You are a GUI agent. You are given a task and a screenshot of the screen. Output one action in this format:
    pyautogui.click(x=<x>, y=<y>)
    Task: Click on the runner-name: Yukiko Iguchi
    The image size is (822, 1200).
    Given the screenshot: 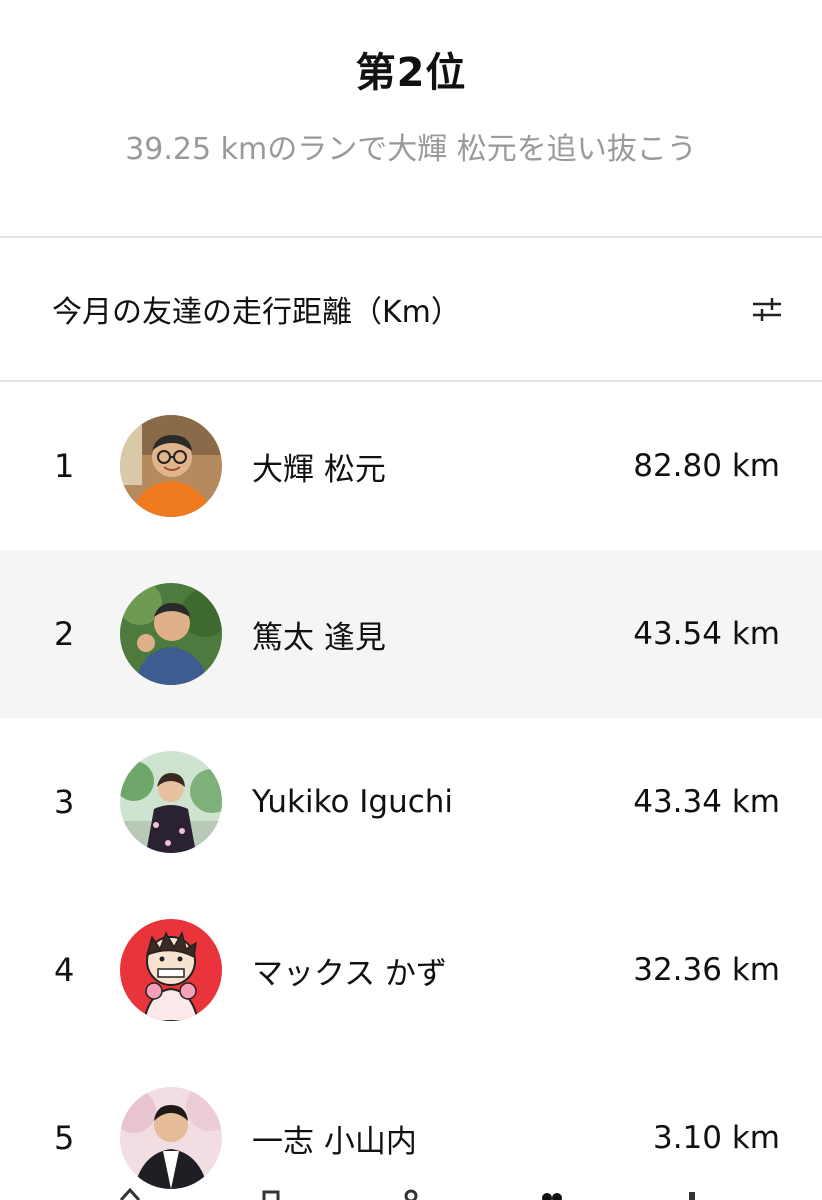 What is the action you would take?
    pyautogui.click(x=352, y=802)
    